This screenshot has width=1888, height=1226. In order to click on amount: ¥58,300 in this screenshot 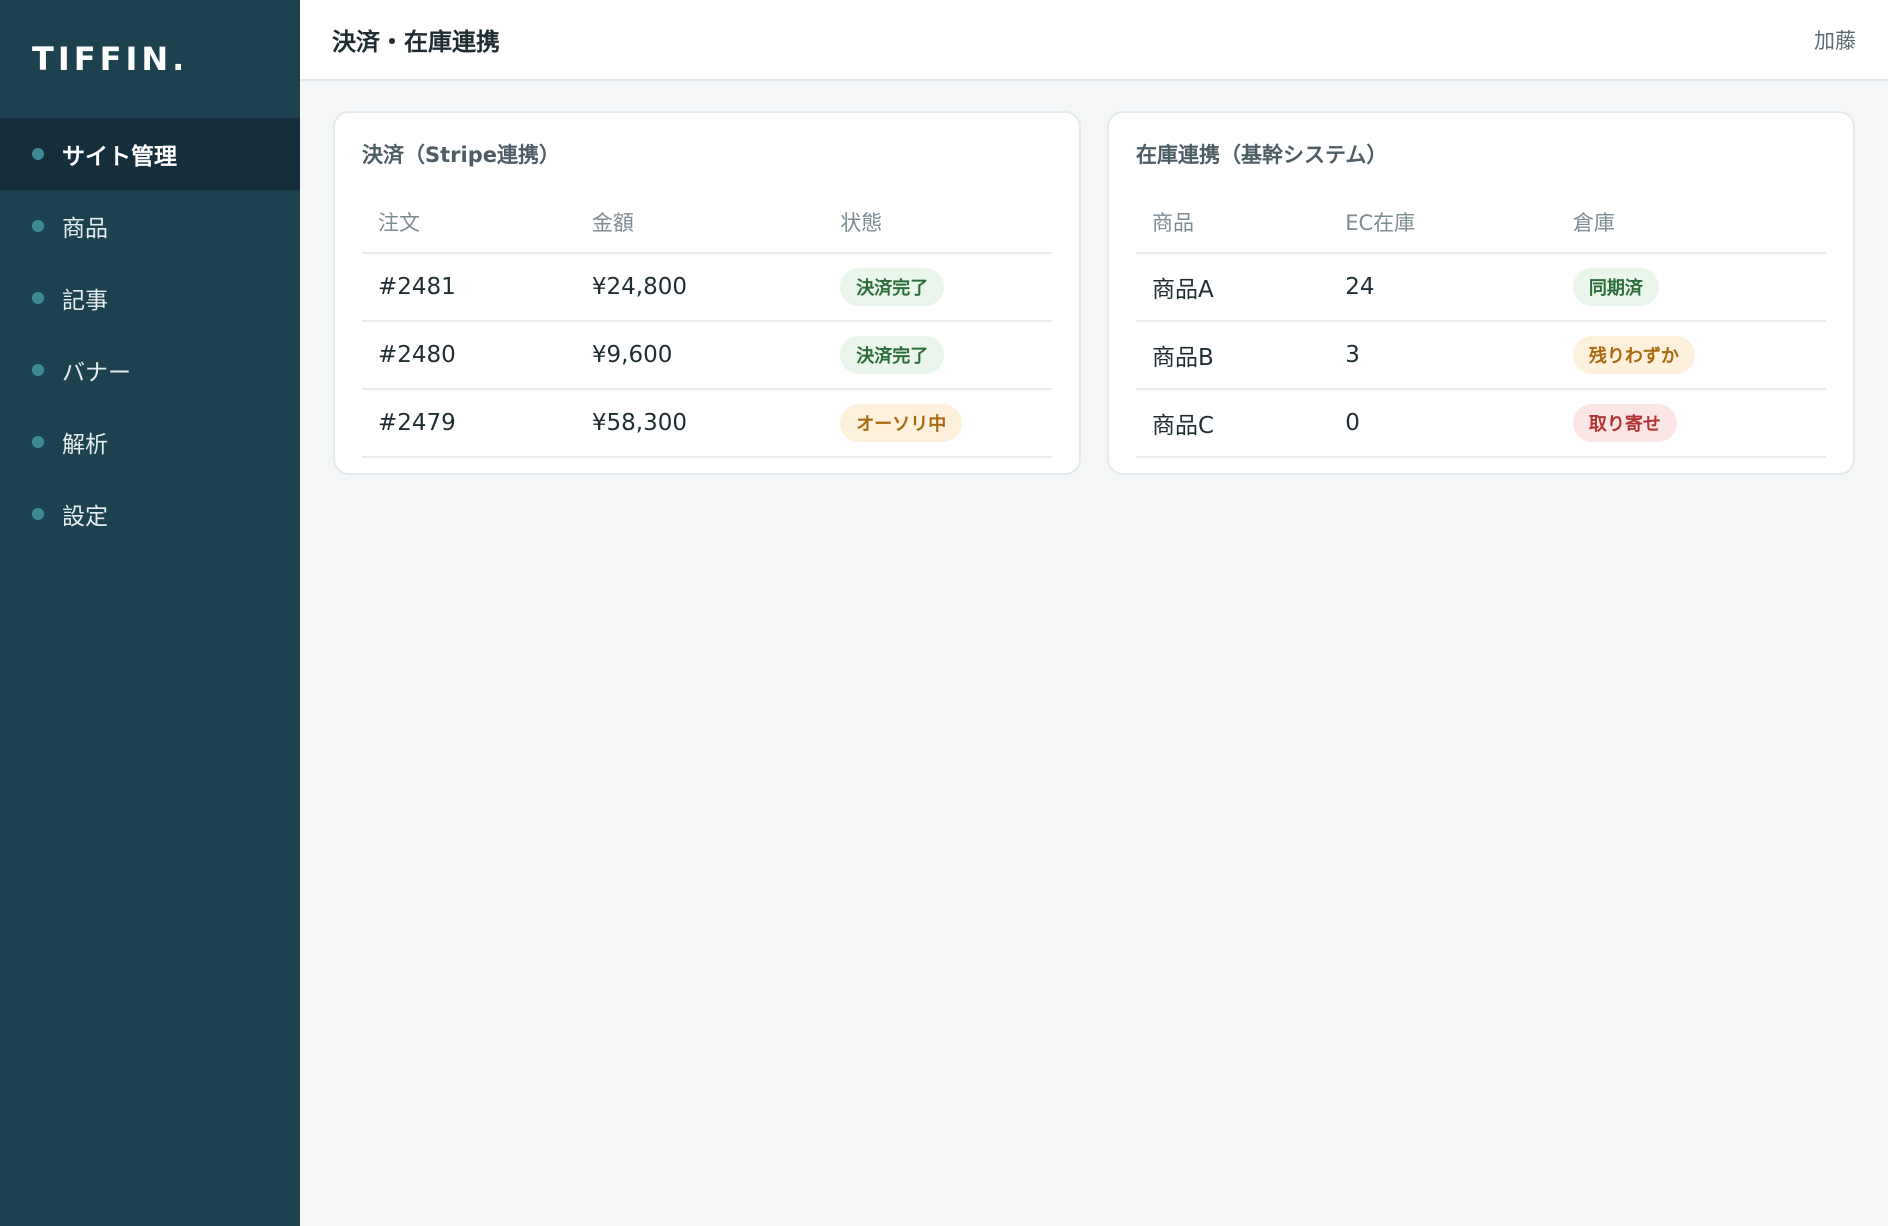, I will do `click(700, 423)`.